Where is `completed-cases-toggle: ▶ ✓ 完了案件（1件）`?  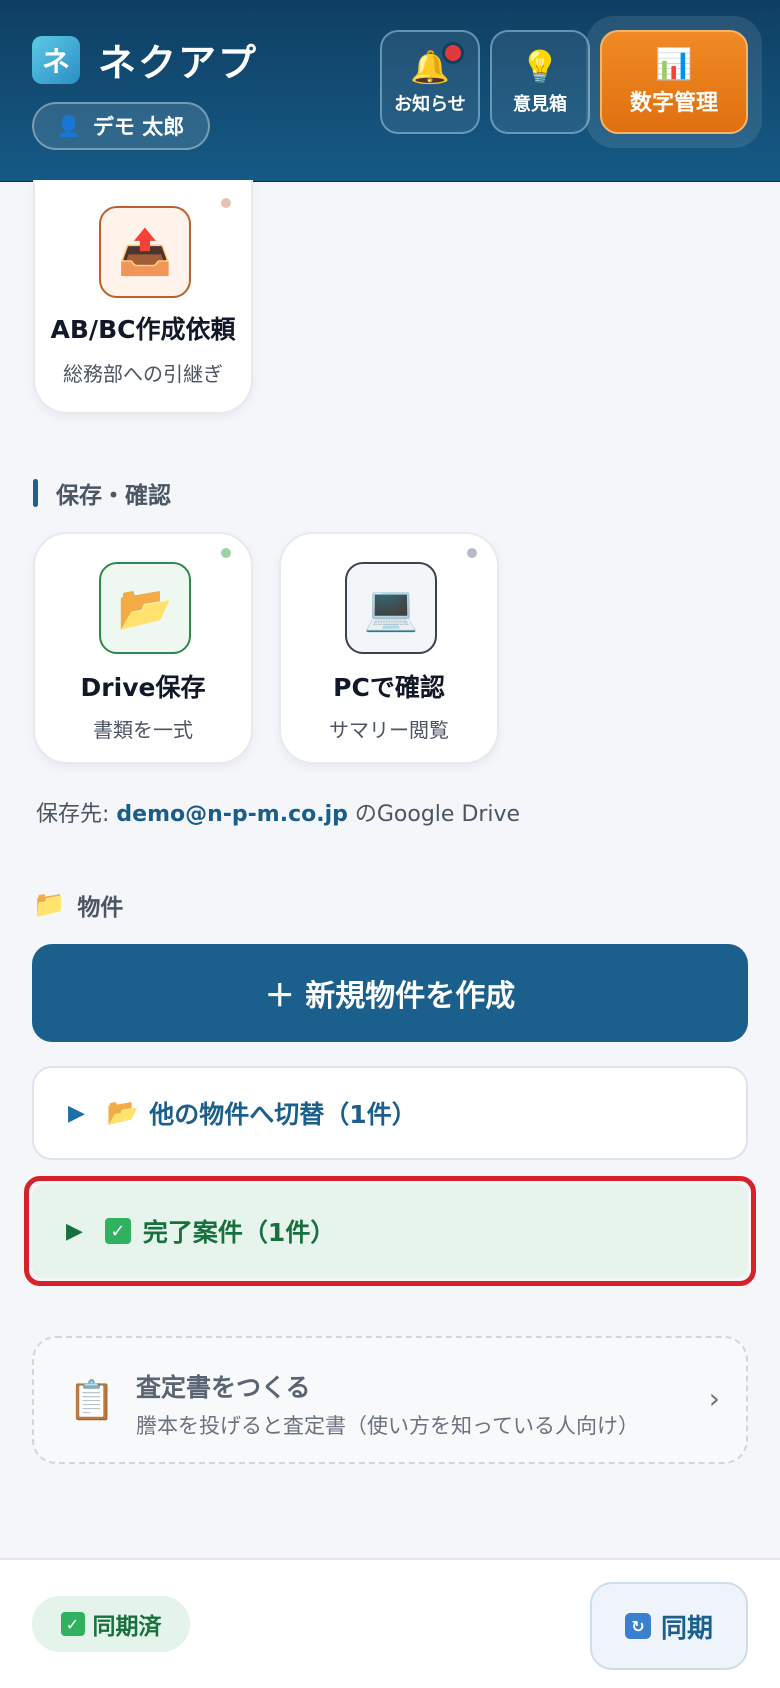
completed-cases-toggle: ▶ ✓ 完了案件（1件） is located at coordinates (390, 1231).